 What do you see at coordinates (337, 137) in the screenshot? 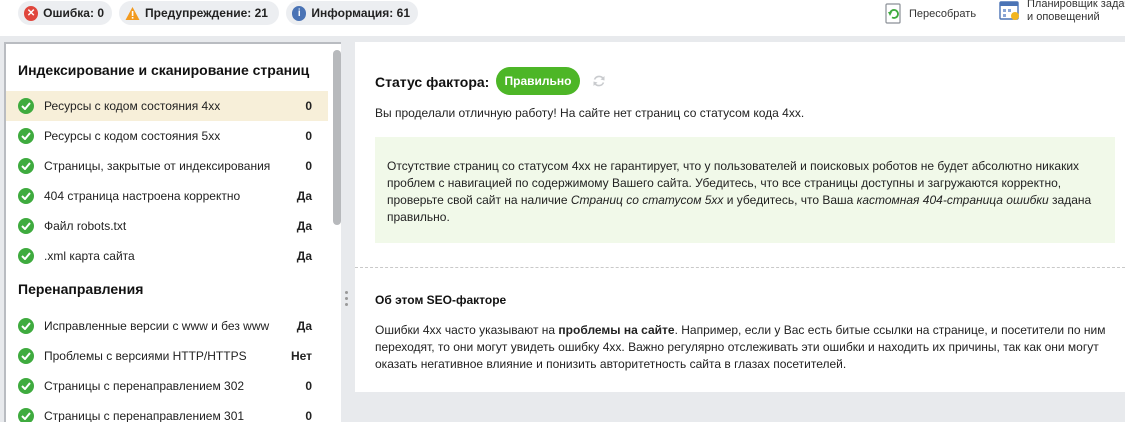
I see `sidebar-scrollbar` at bounding box center [337, 137].